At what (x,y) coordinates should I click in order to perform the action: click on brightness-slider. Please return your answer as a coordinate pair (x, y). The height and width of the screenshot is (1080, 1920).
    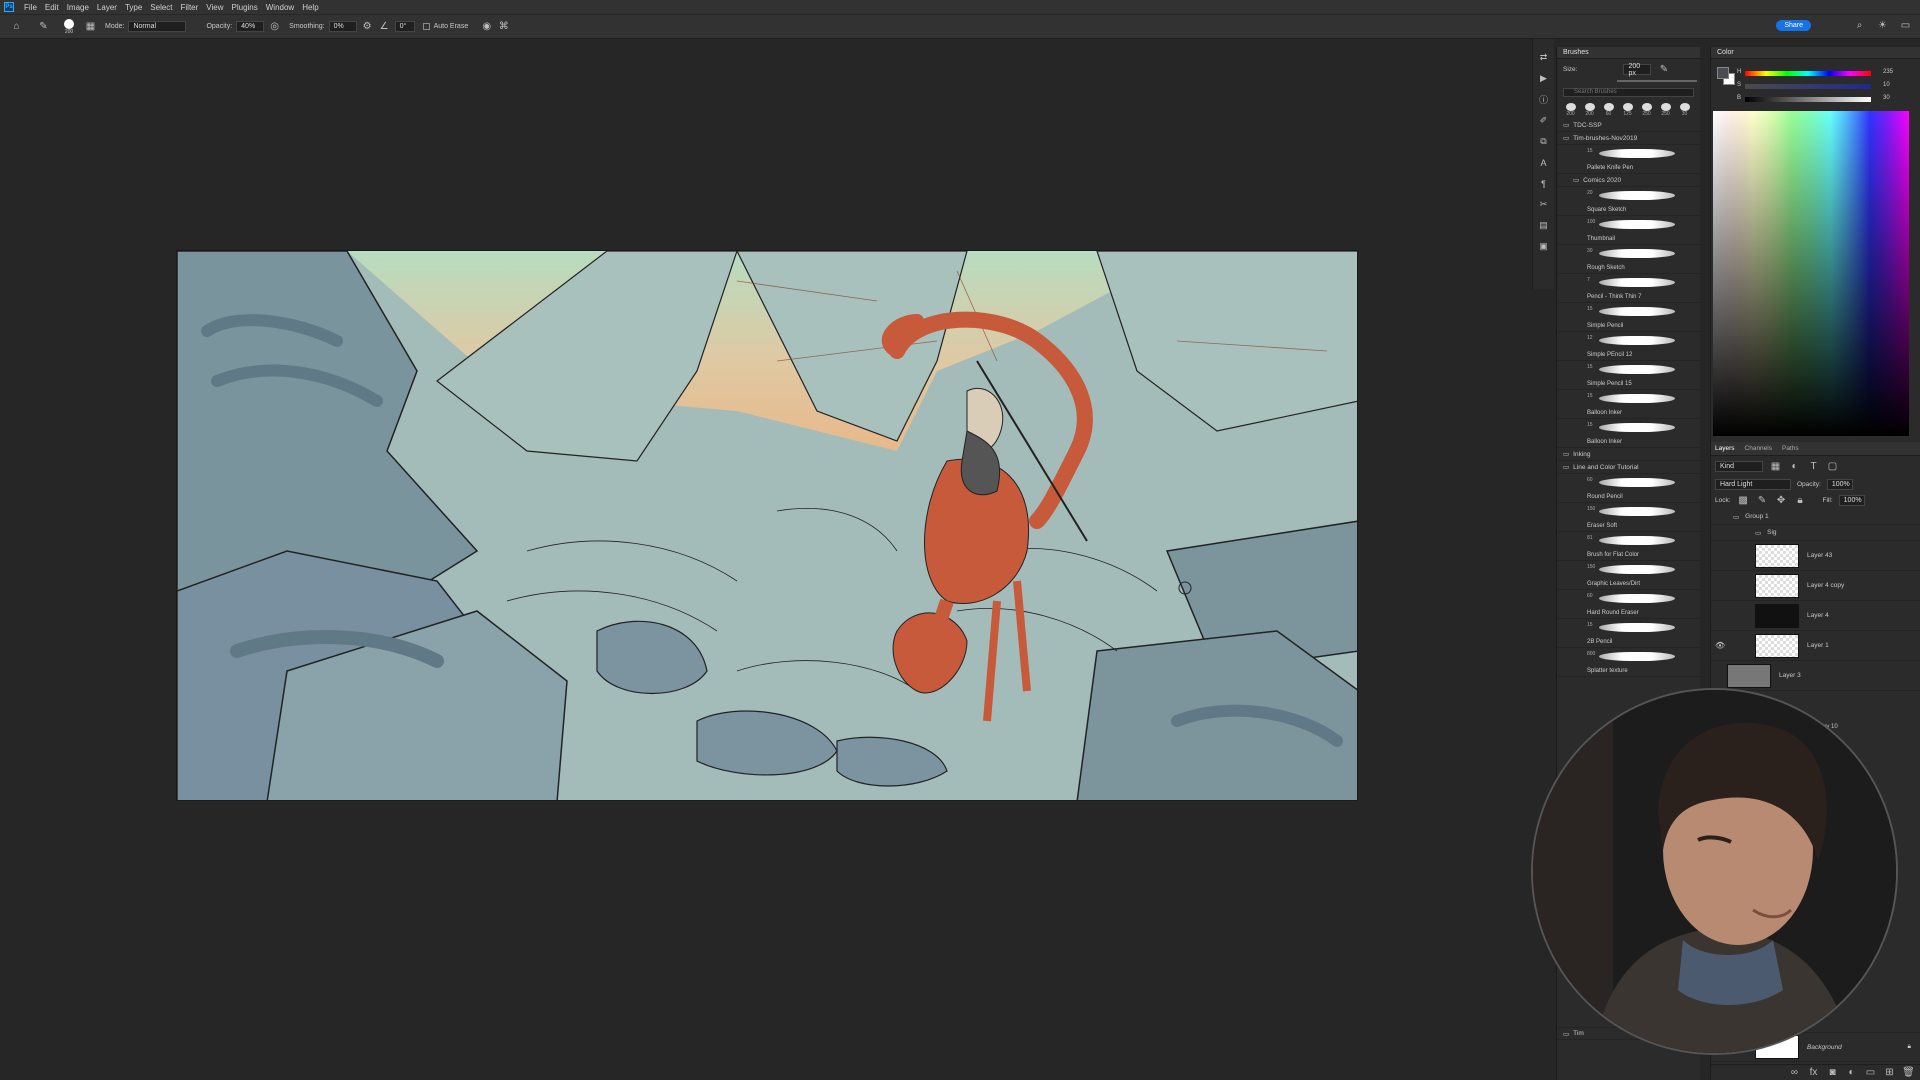
    Looking at the image, I should click on (1808, 99).